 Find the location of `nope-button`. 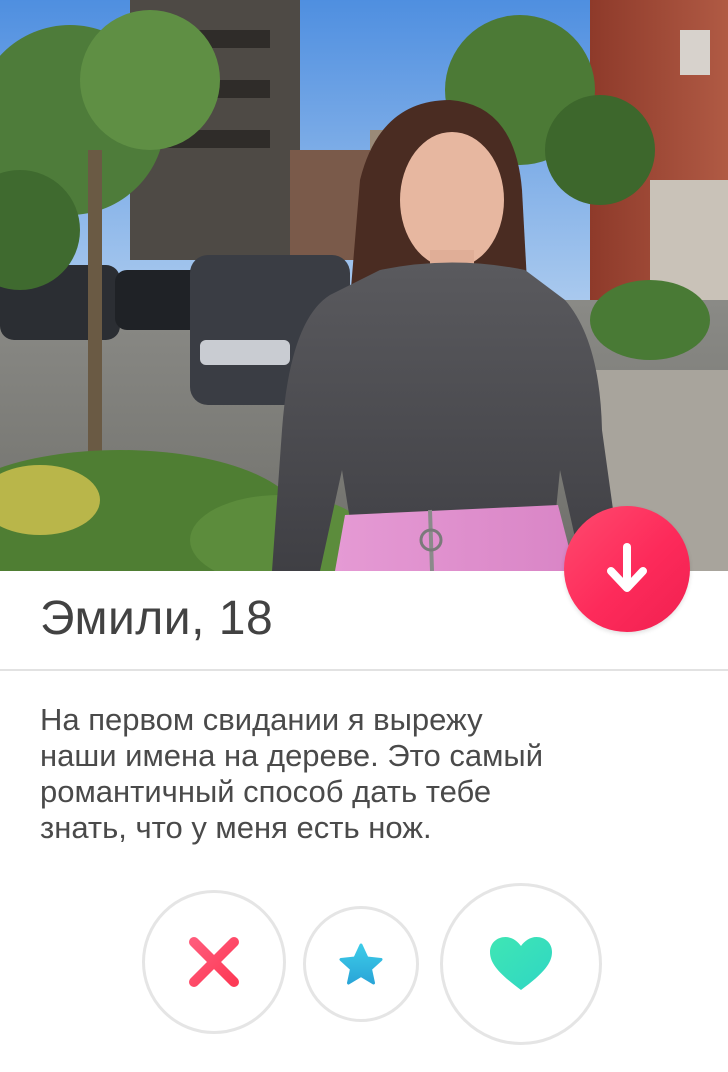

nope-button is located at coordinates (214, 962).